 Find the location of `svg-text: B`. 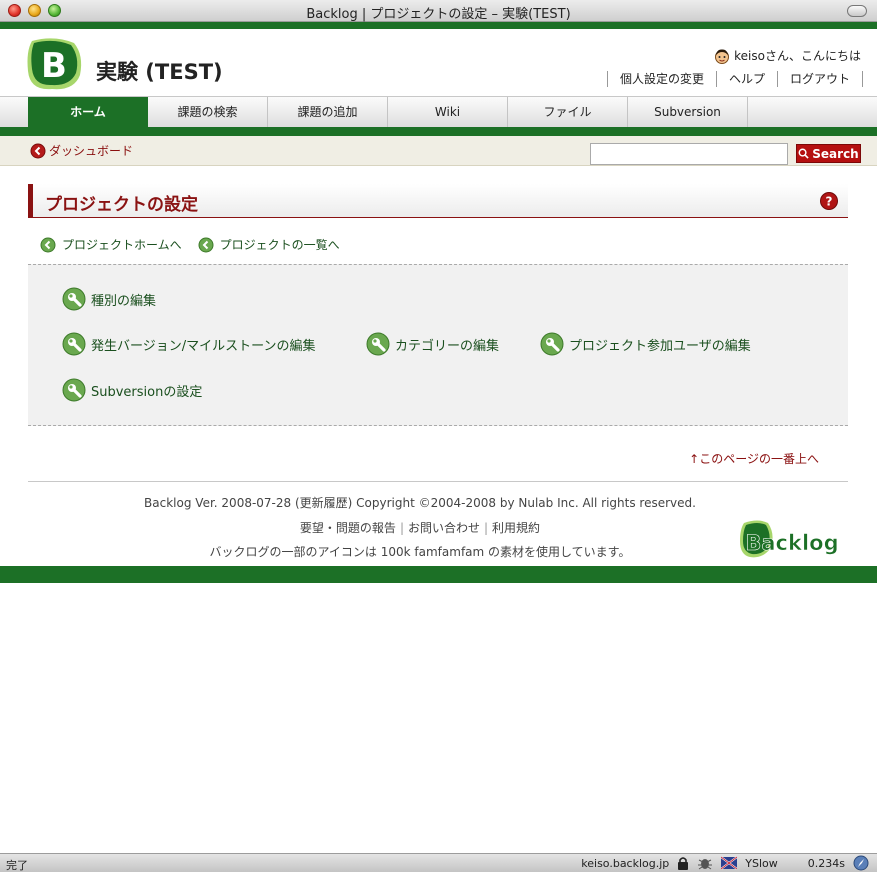

svg-text: B is located at coordinates (54, 66).